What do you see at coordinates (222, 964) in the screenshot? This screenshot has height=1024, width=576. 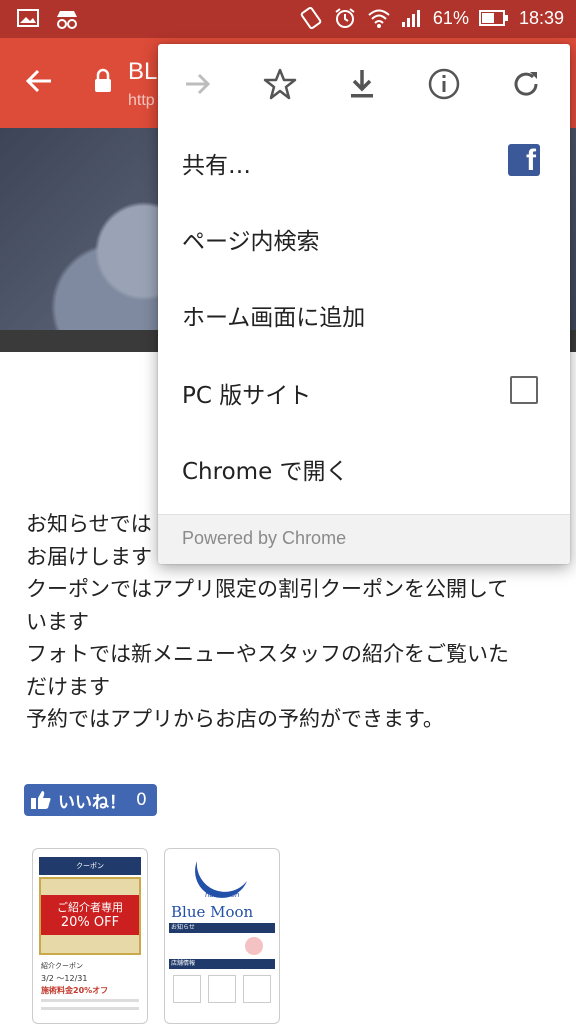 I see `thumb-section-store: 店舗情報` at bounding box center [222, 964].